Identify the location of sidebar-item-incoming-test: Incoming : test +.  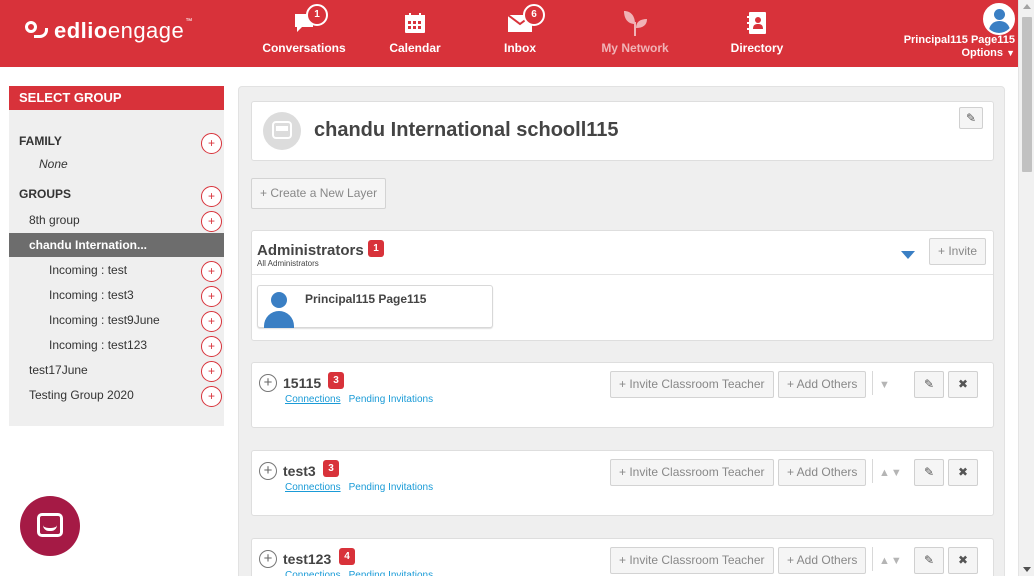
(116, 270).